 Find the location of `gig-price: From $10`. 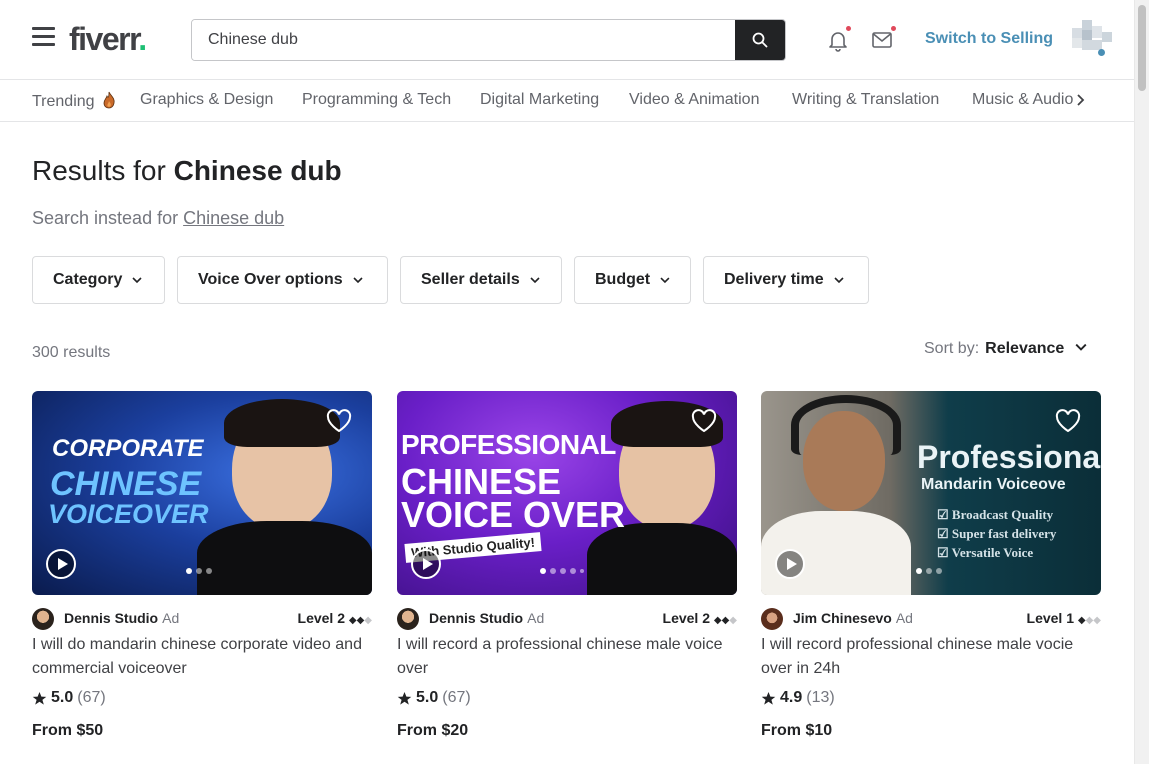

gig-price: From $10 is located at coordinates (797, 730).